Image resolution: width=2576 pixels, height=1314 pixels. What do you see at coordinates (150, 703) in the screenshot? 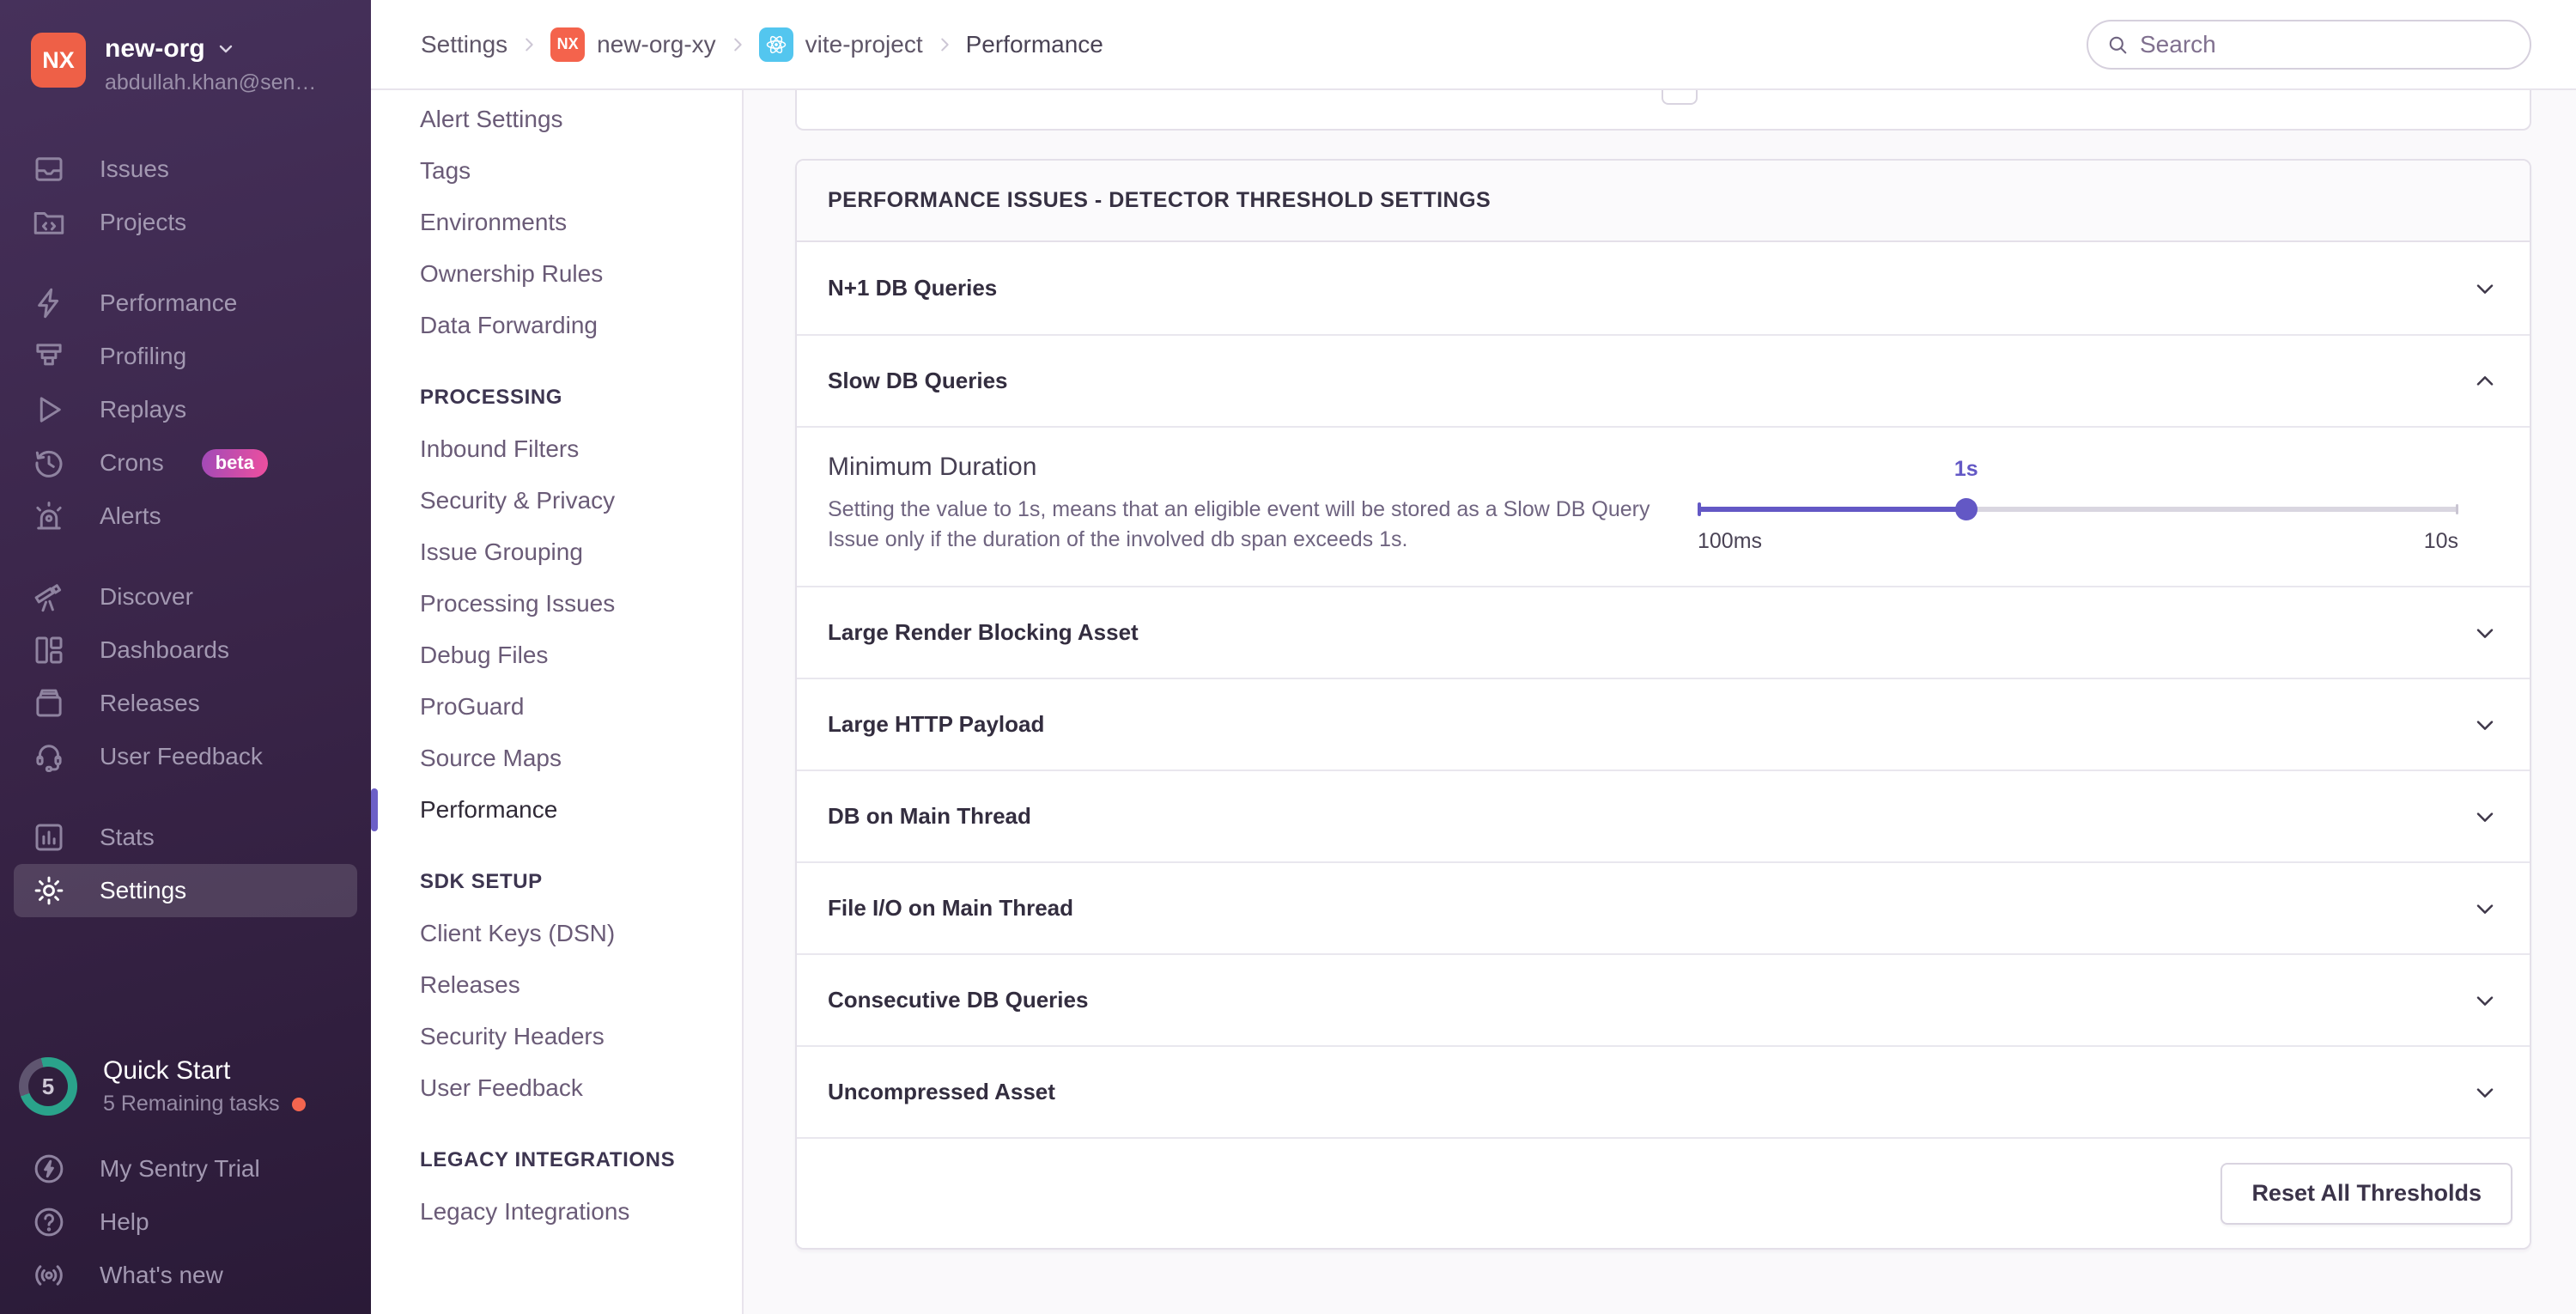
I see `sidebar-item-label: Releases` at bounding box center [150, 703].